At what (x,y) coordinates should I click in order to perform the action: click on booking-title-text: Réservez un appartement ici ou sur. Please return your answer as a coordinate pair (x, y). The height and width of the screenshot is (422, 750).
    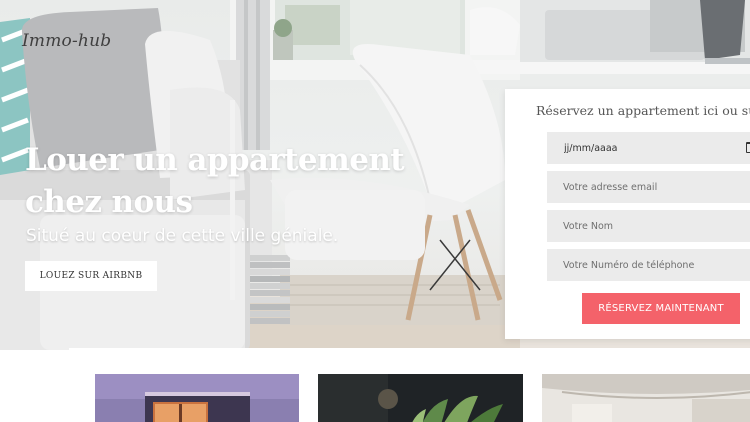
    Looking at the image, I should click on (643, 110).